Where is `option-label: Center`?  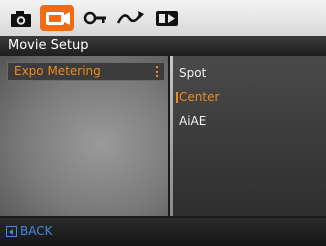 option-label: Center is located at coordinates (199, 97).